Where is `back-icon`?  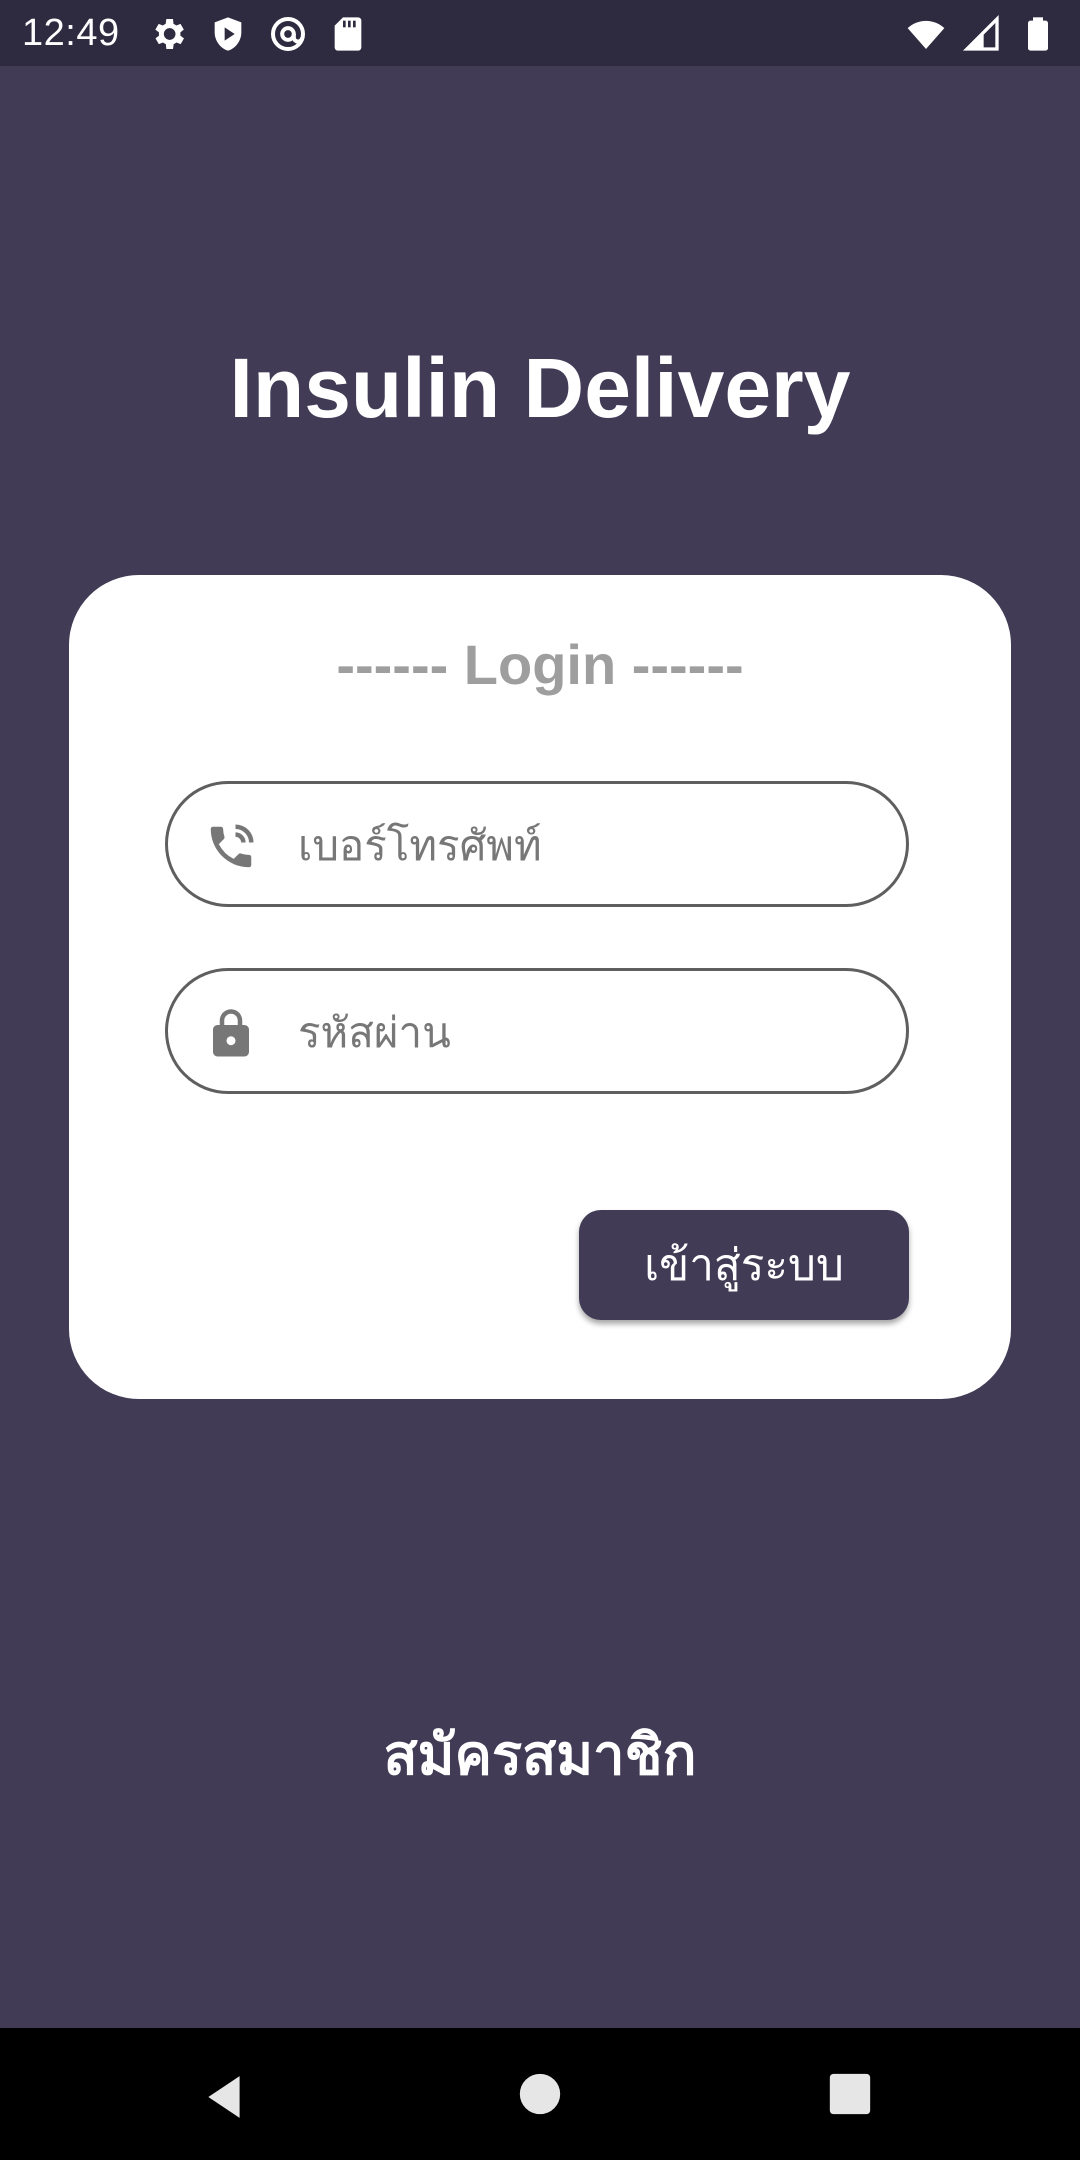 back-icon is located at coordinates (225, 2097).